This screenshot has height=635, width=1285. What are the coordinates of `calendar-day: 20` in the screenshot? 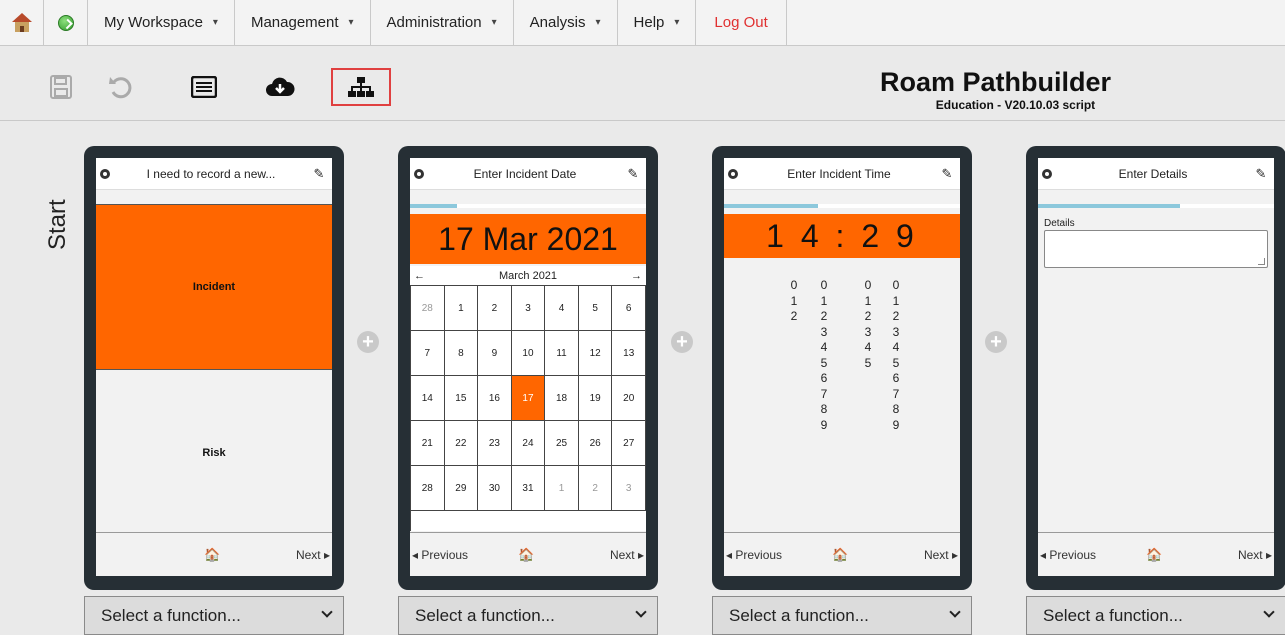 It's located at (629, 398).